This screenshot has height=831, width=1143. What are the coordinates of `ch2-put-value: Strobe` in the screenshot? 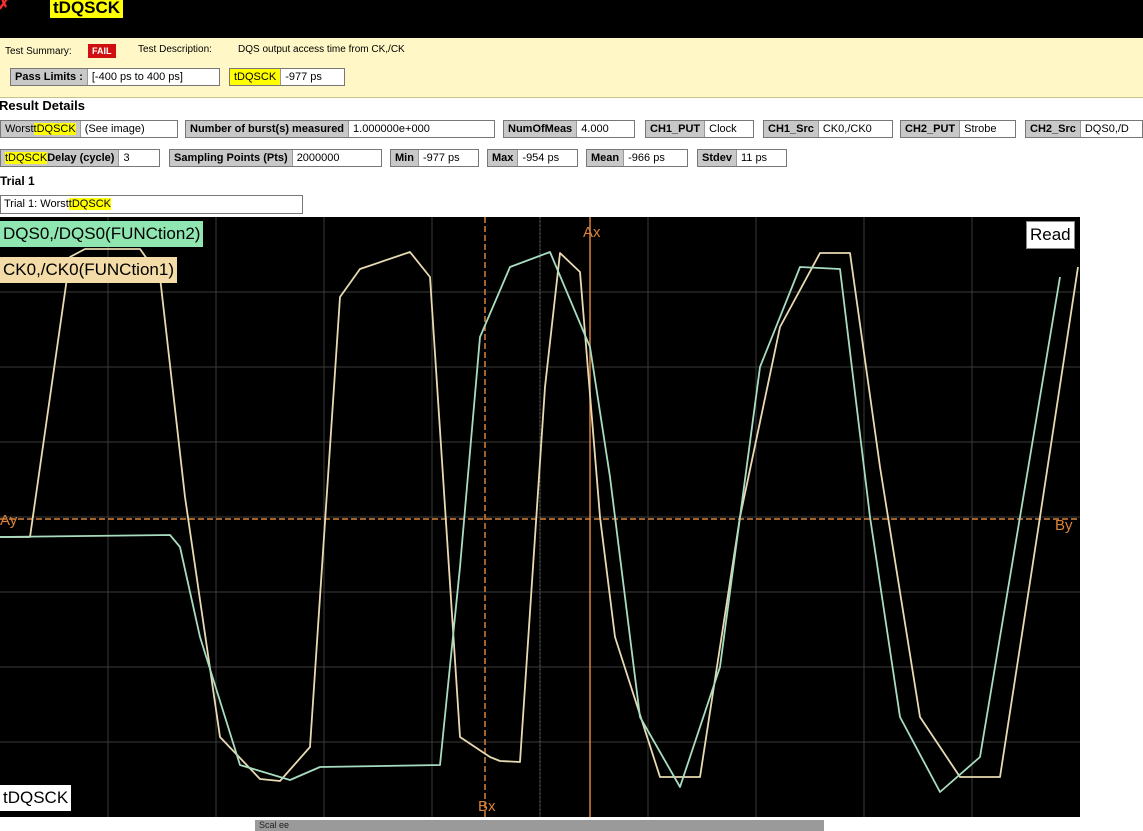 It's located at (980, 129).